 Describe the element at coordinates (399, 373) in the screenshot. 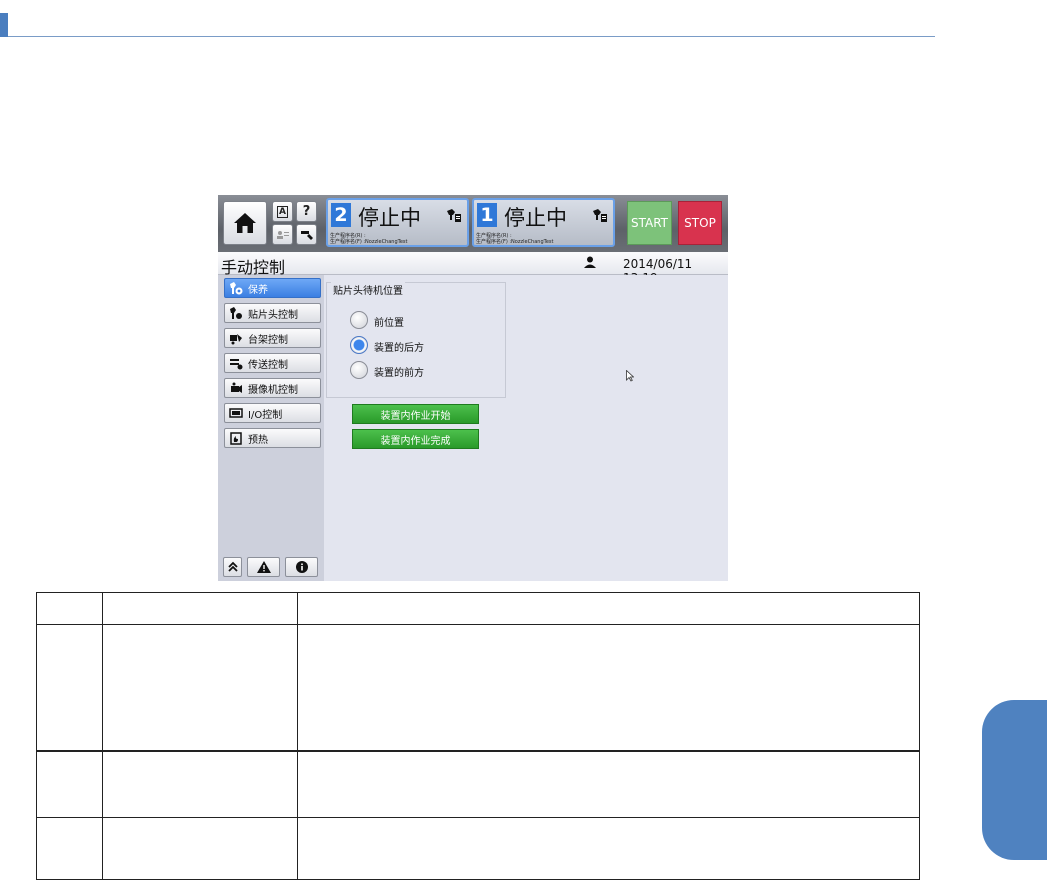

I see `radio-label: 装置的前方` at that location.